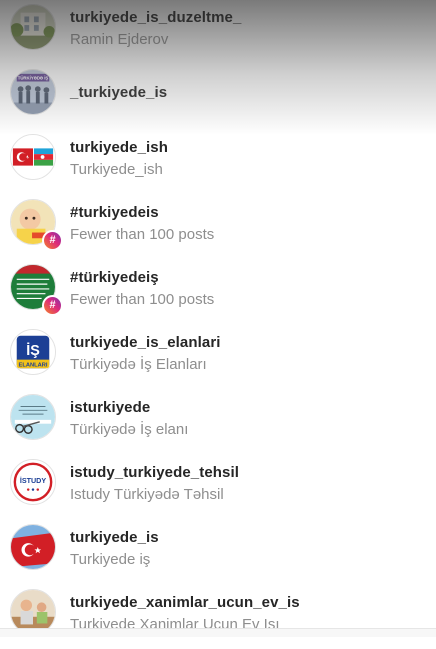 The width and height of the screenshot is (436, 649). What do you see at coordinates (218, 97) in the screenshot?
I see `search-result-row: TÜRKİYƏDƏ İŞ _turkiyede_is` at bounding box center [218, 97].